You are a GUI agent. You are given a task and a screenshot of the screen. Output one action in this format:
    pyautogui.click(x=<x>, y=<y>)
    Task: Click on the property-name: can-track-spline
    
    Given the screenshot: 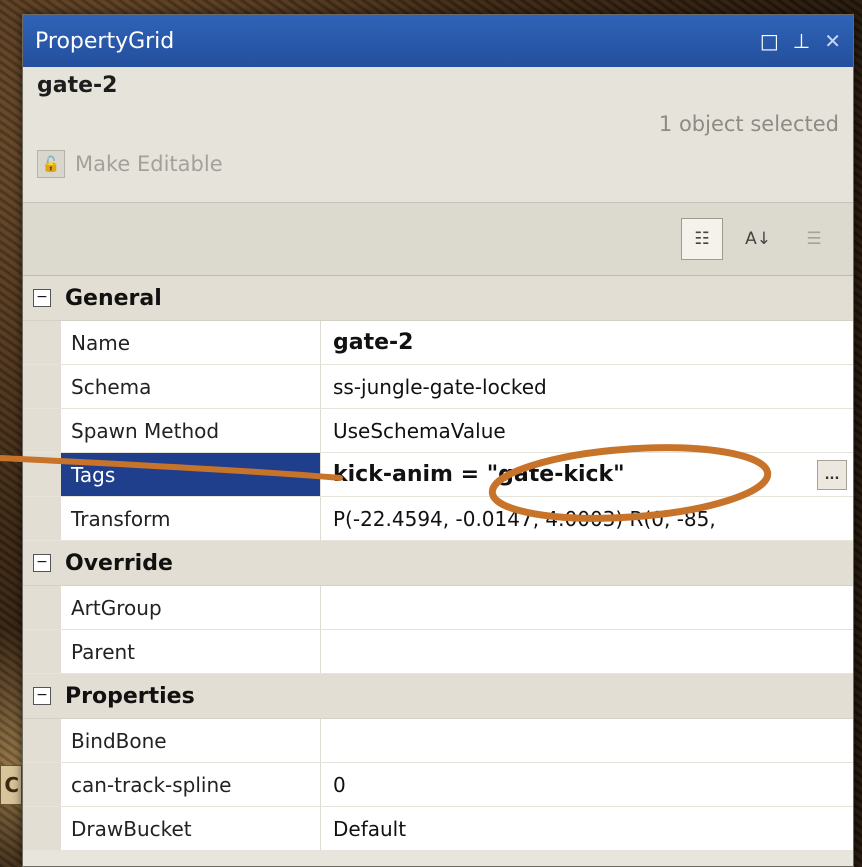 What is the action you would take?
    pyautogui.click(x=191, y=784)
    